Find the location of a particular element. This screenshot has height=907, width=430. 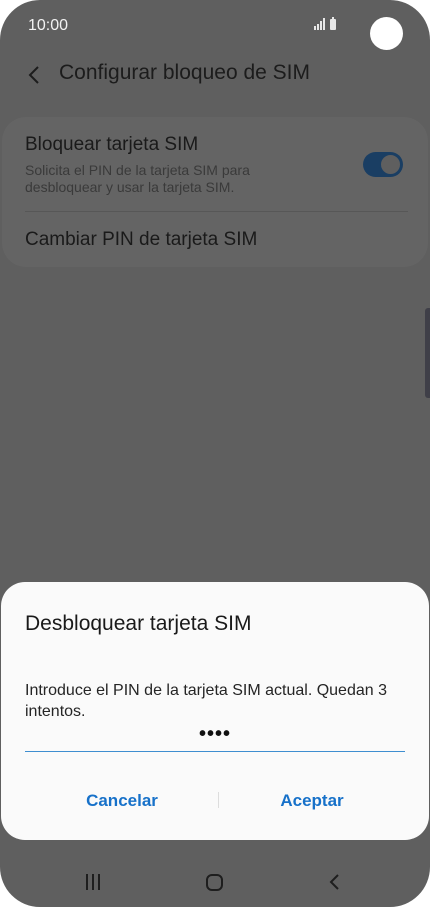

back-icon is located at coordinates (334, 884).